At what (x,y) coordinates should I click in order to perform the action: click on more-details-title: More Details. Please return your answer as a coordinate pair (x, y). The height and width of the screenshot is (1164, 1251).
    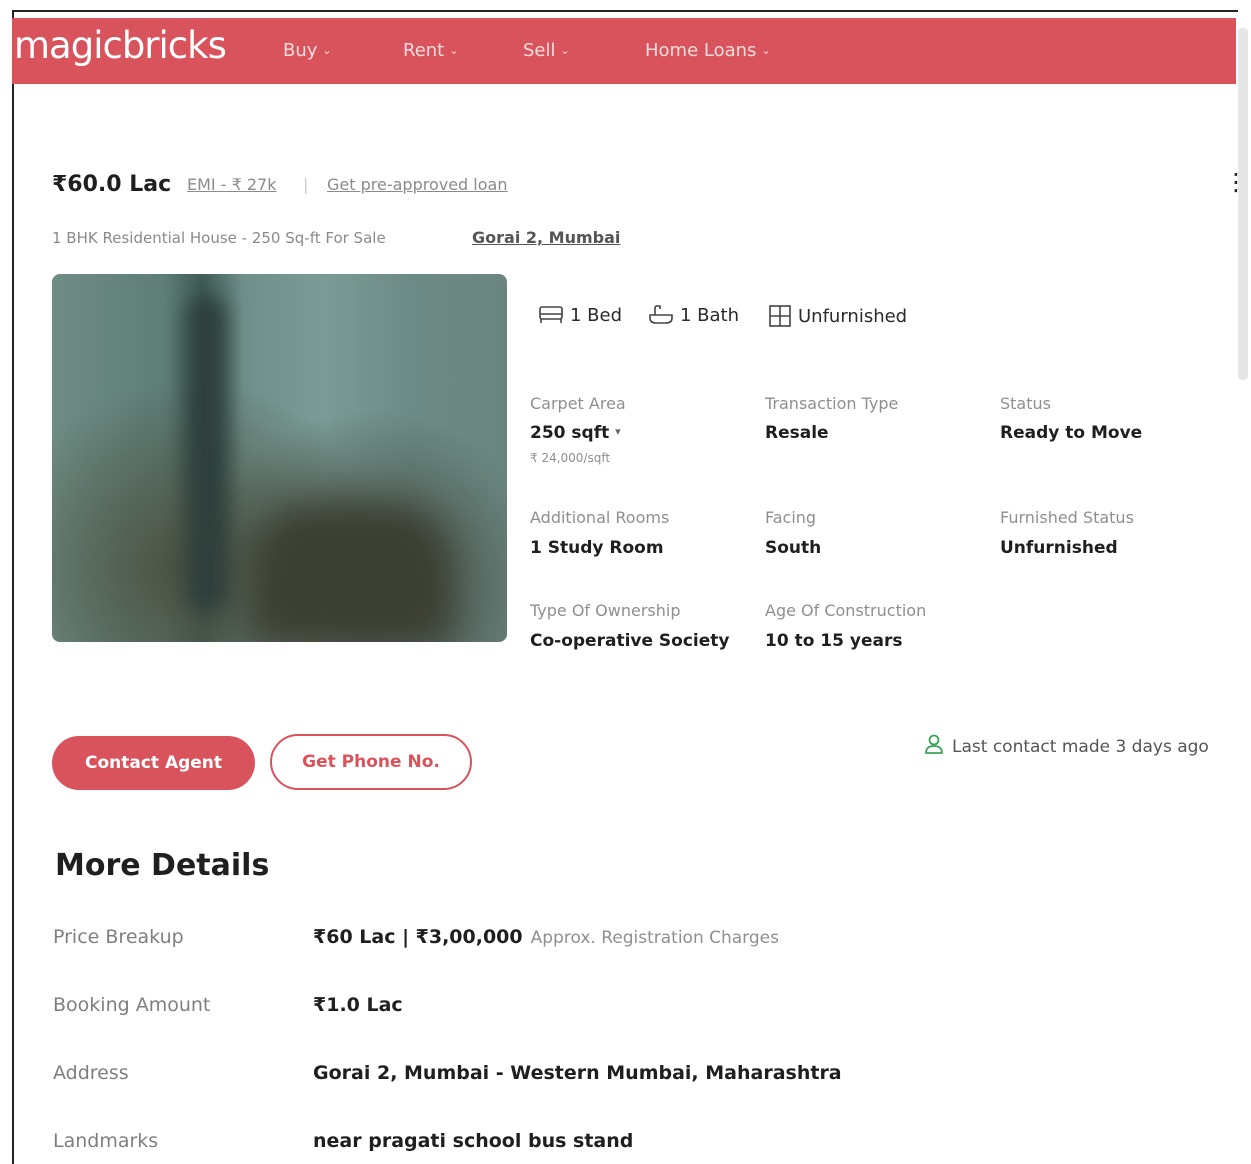
    Looking at the image, I should click on (162, 865).